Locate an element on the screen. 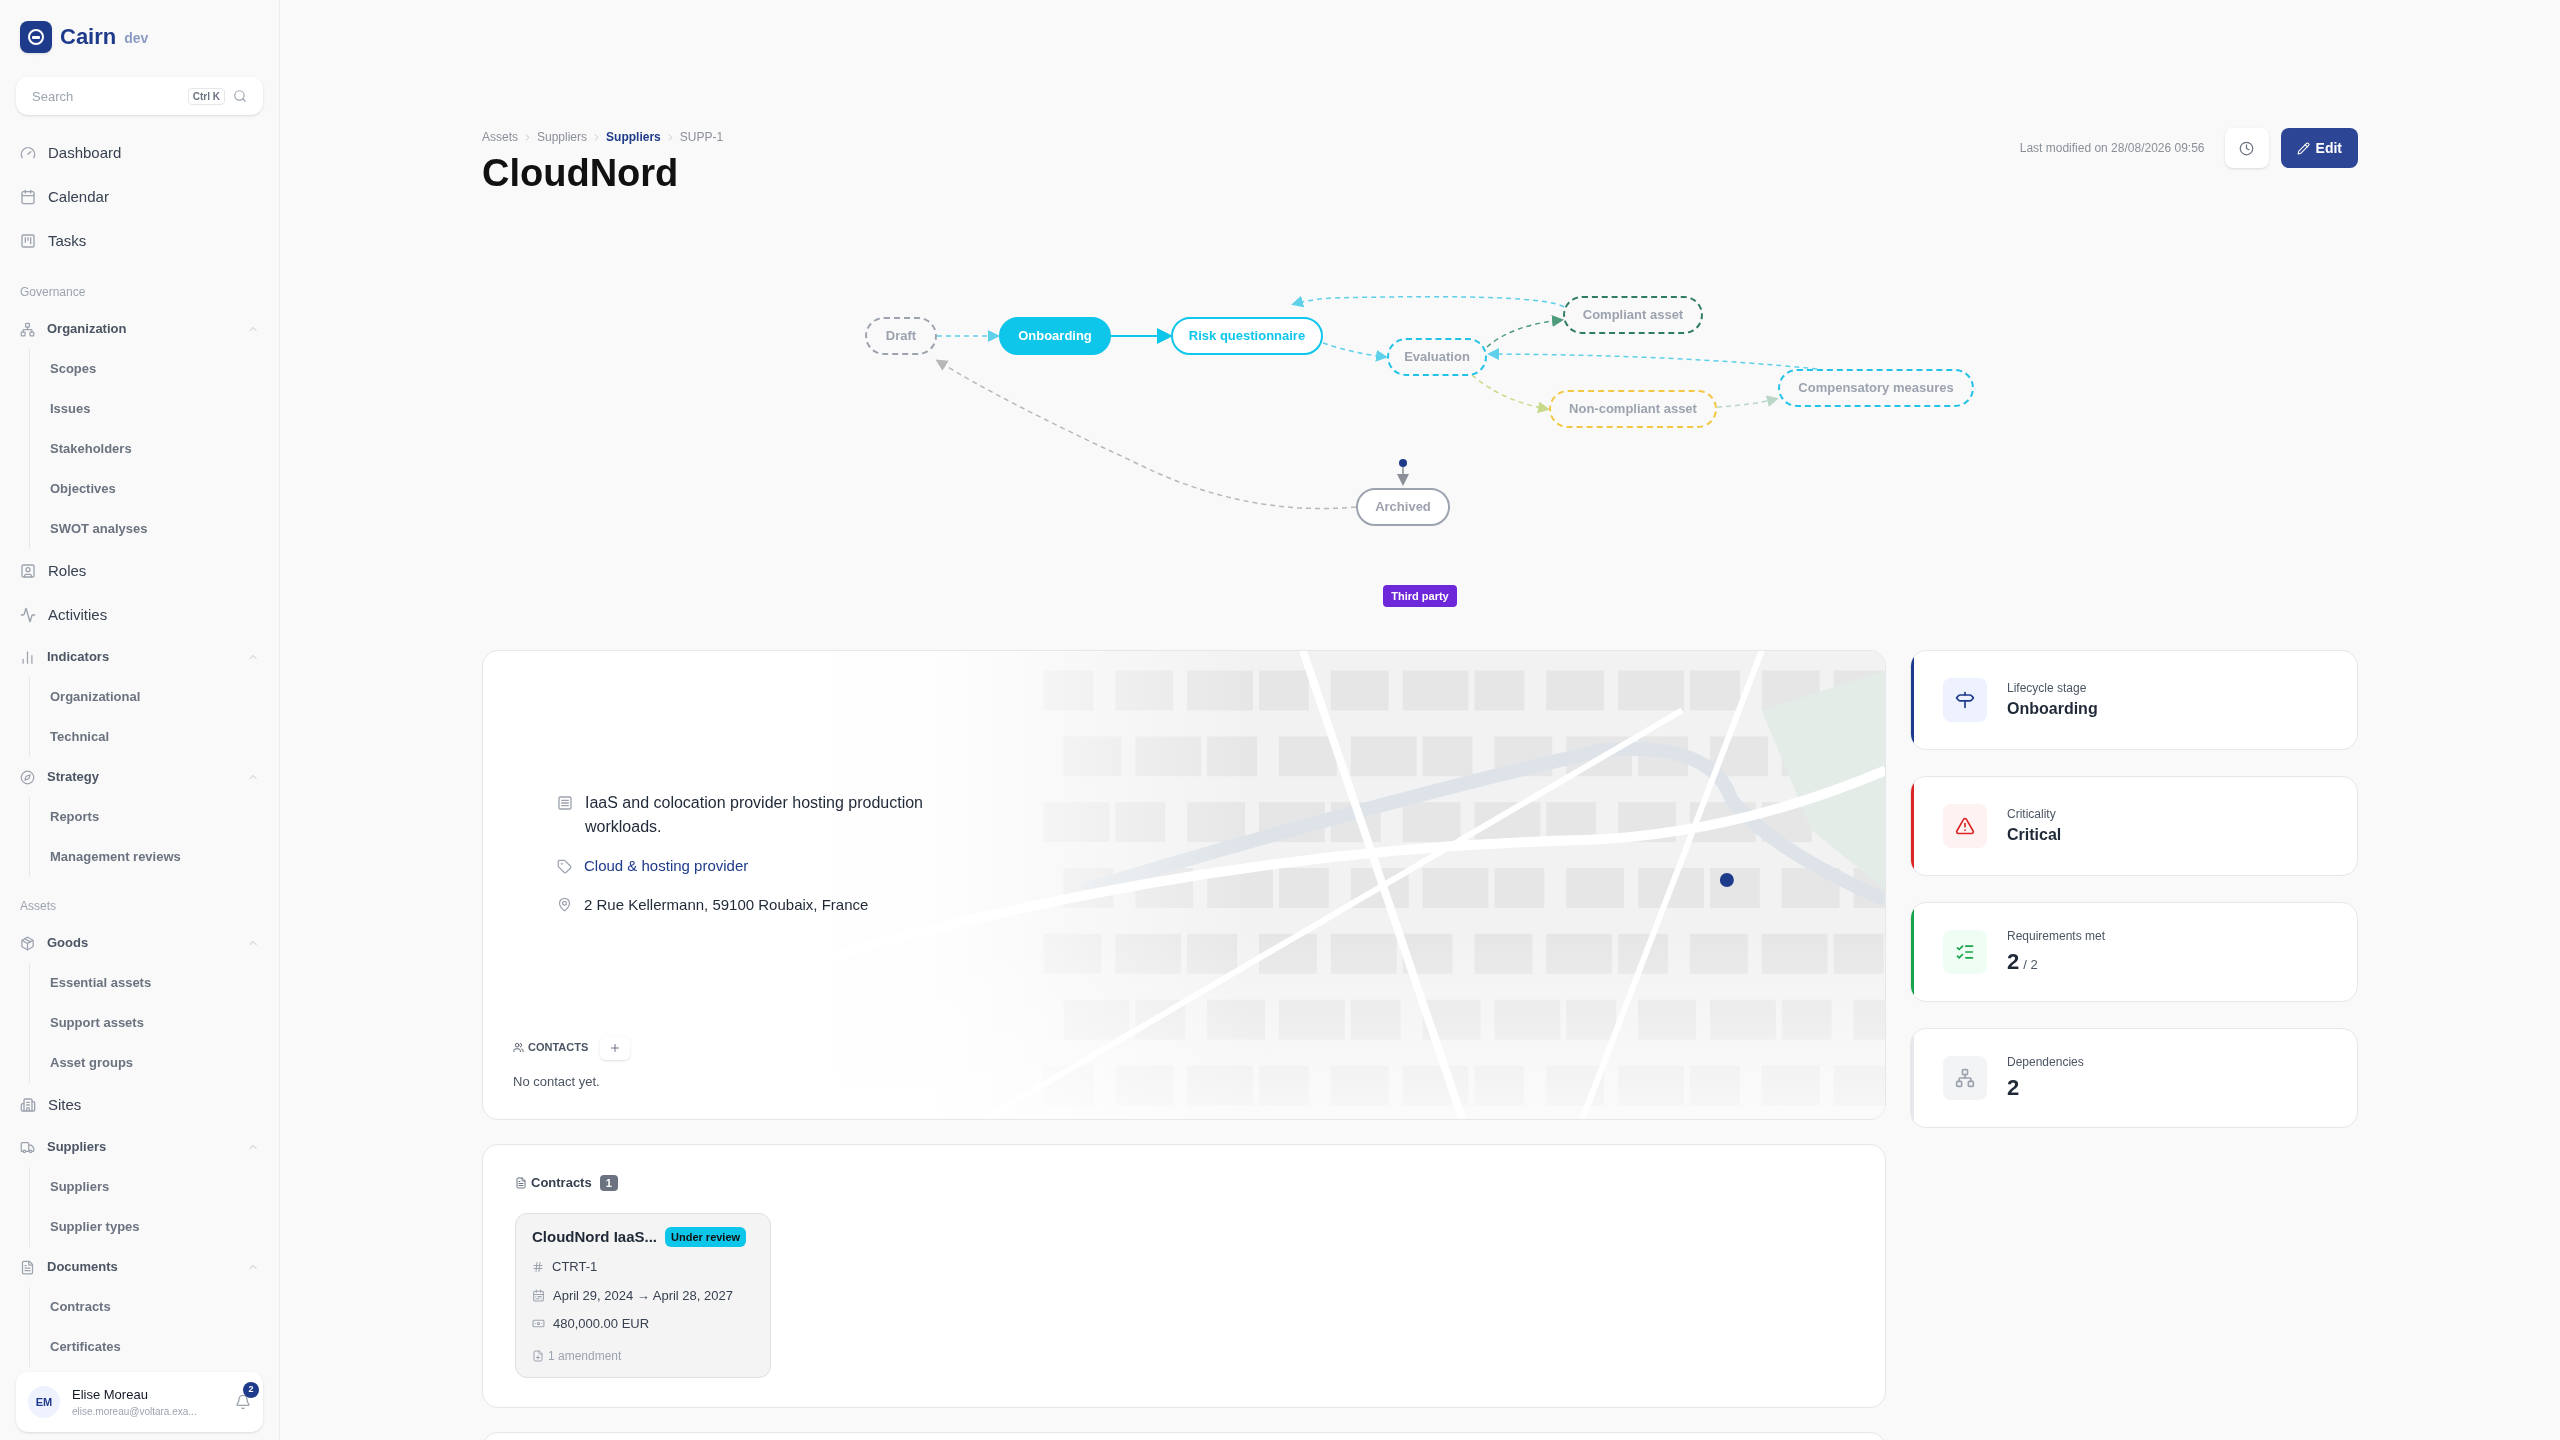  nav-item: Activities is located at coordinates (139, 615).